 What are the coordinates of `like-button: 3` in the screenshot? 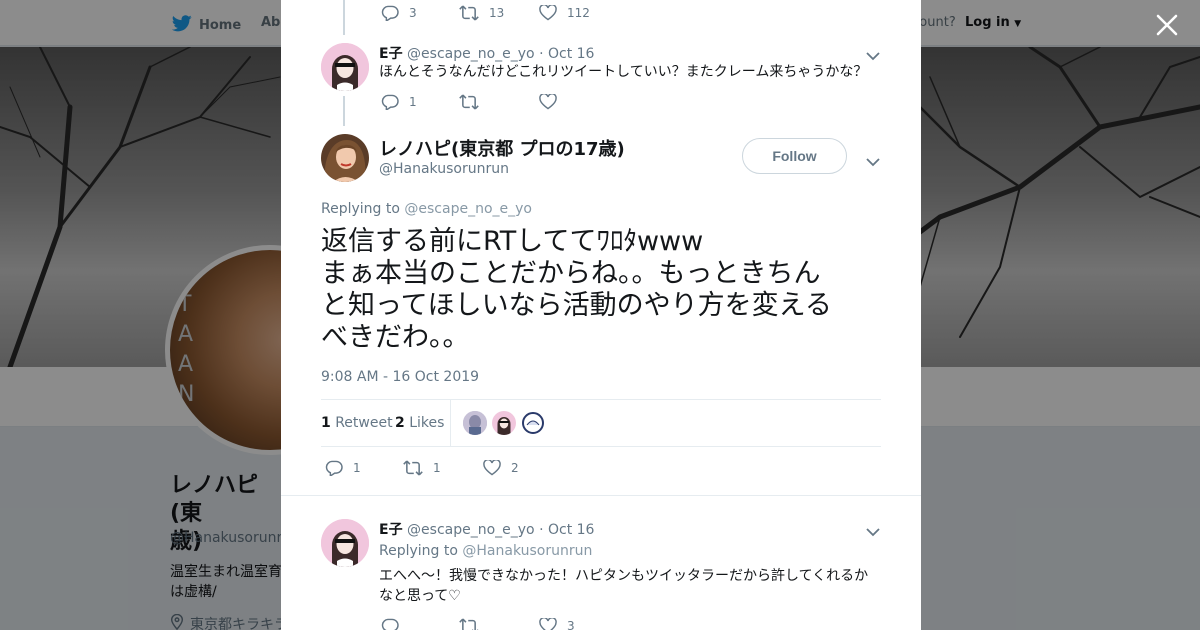 It's located at (557, 624).